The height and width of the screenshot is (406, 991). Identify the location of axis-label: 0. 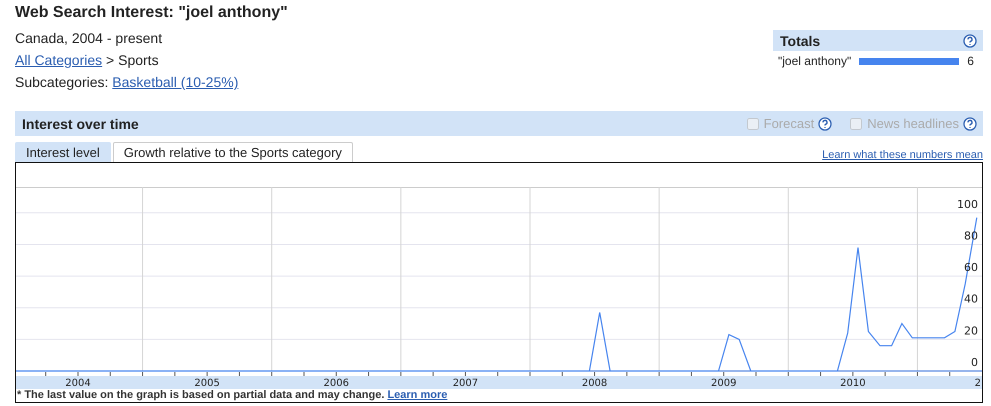
(974, 362).